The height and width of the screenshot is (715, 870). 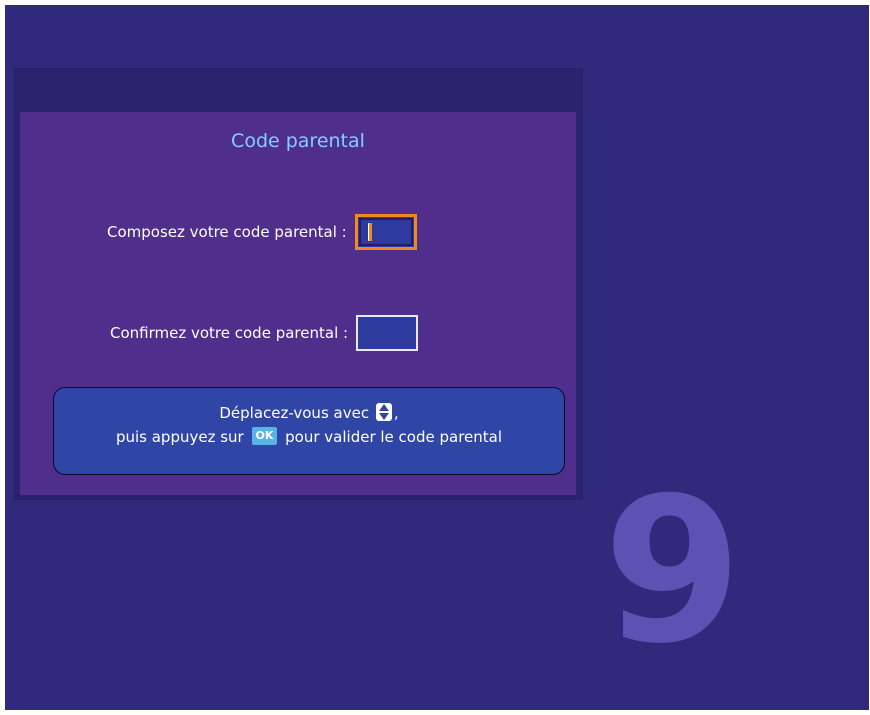 What do you see at coordinates (385, 232) in the screenshot?
I see `compose-code-input` at bounding box center [385, 232].